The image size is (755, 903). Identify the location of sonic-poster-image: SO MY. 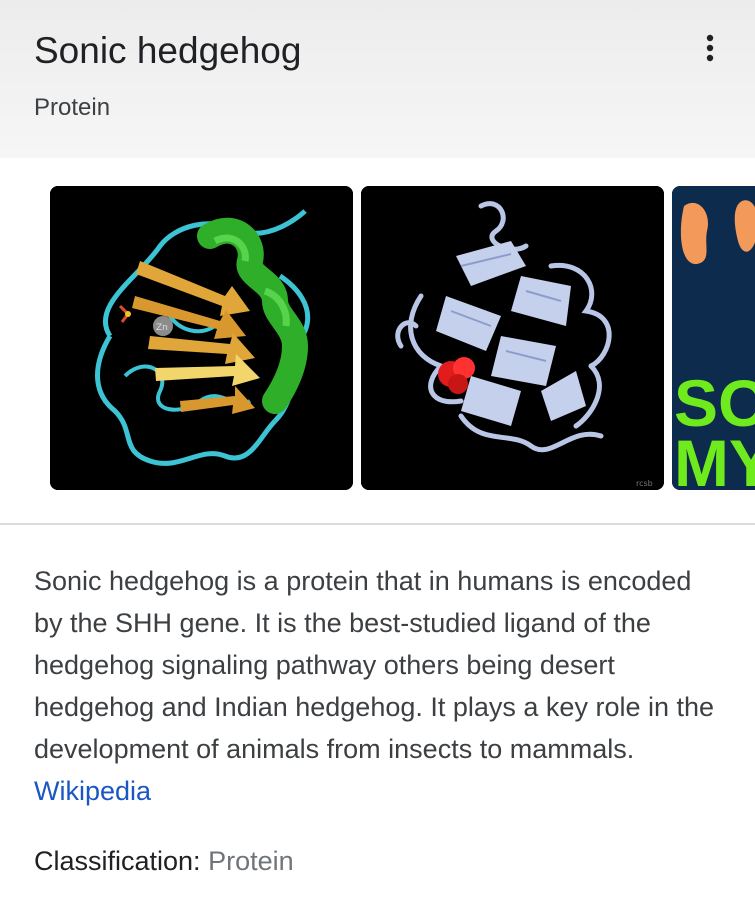
(713, 338).